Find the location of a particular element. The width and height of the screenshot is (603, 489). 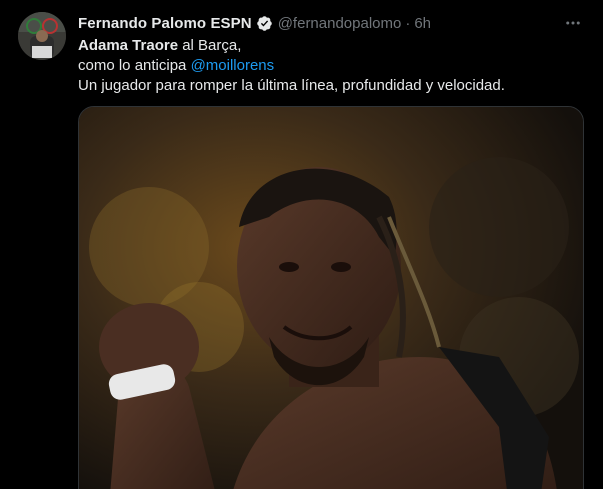

tweet-line-1: Adama Traore al Barça, is located at coordinates (333, 46).